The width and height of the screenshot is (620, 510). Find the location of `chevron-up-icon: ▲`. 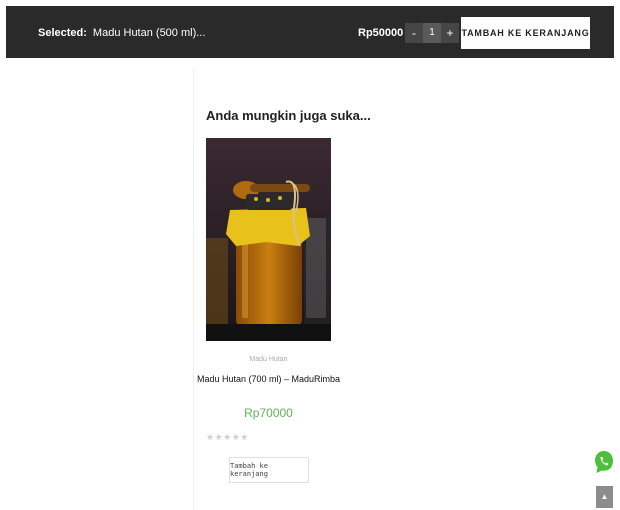

chevron-up-icon: ▲ is located at coordinates (604, 496).